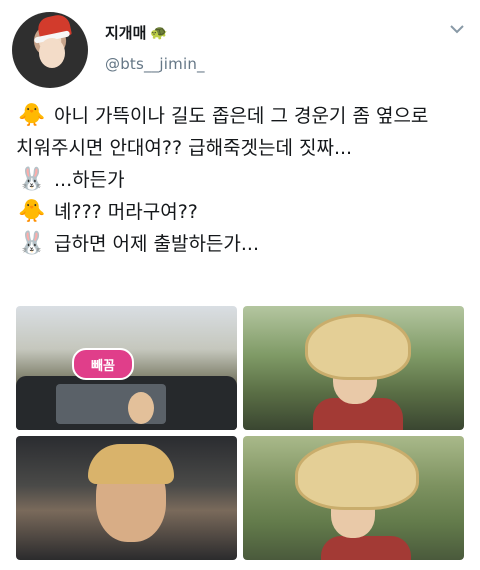 The width and height of the screenshot is (480, 570). I want to click on blonde-hair-graphic, so click(131, 464).